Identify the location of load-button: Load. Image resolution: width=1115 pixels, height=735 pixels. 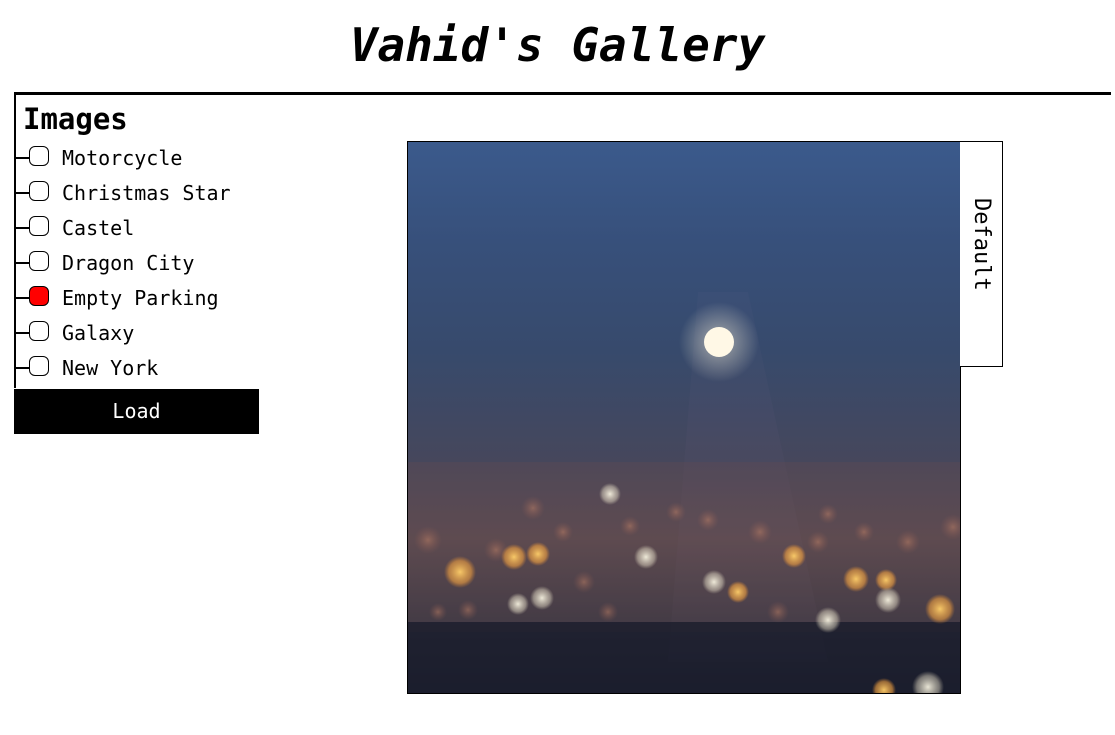
(136, 411).